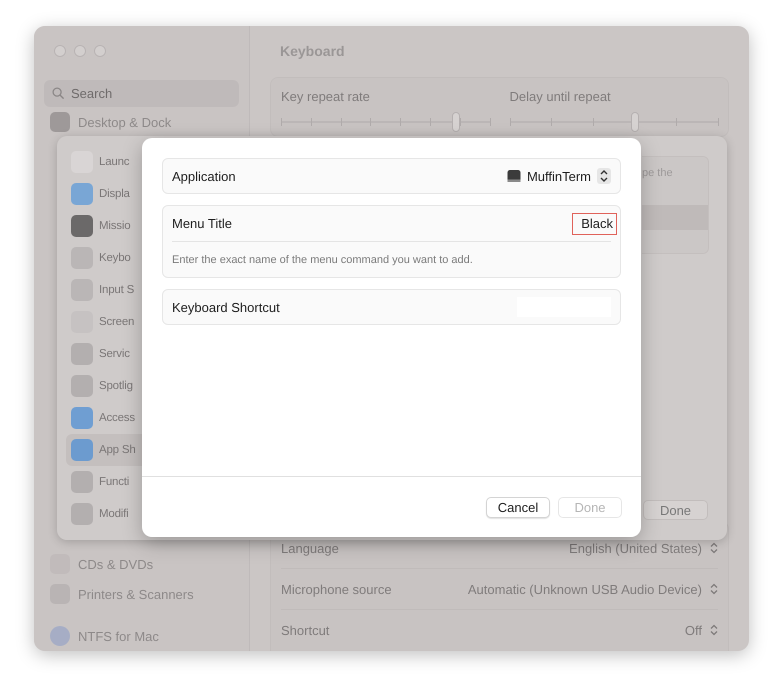 The width and height of the screenshot is (783, 693). Describe the element at coordinates (305, 630) in the screenshot. I see `setting-label: Shortcut` at that location.